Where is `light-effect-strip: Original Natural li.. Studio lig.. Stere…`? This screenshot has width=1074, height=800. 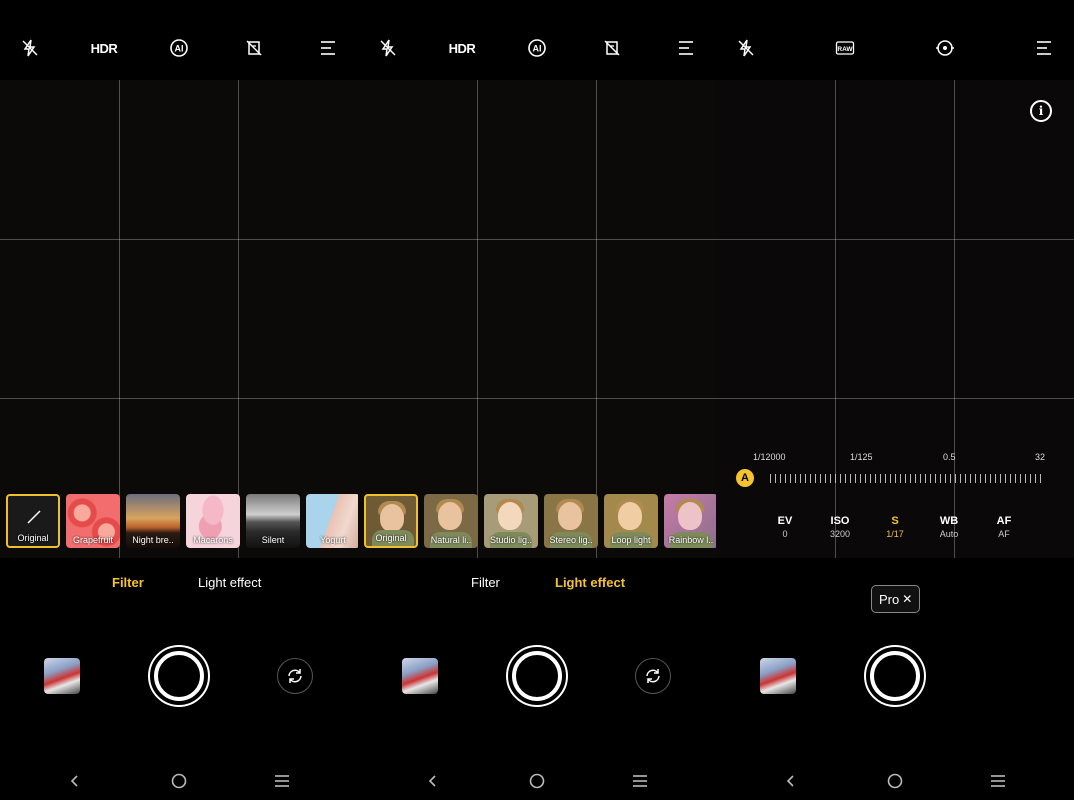
light-effect-strip: Original Natural li.. Studio lig.. Stere… is located at coordinates (540, 521).